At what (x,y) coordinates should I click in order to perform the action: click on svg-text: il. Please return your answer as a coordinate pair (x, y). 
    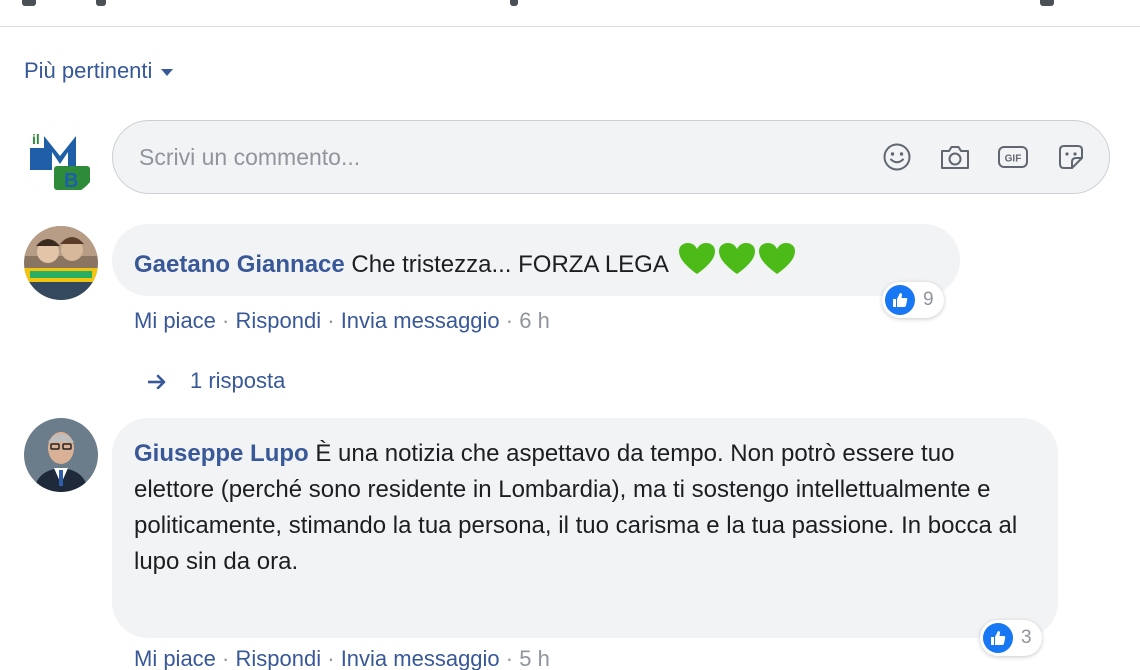
    Looking at the image, I should click on (36, 139).